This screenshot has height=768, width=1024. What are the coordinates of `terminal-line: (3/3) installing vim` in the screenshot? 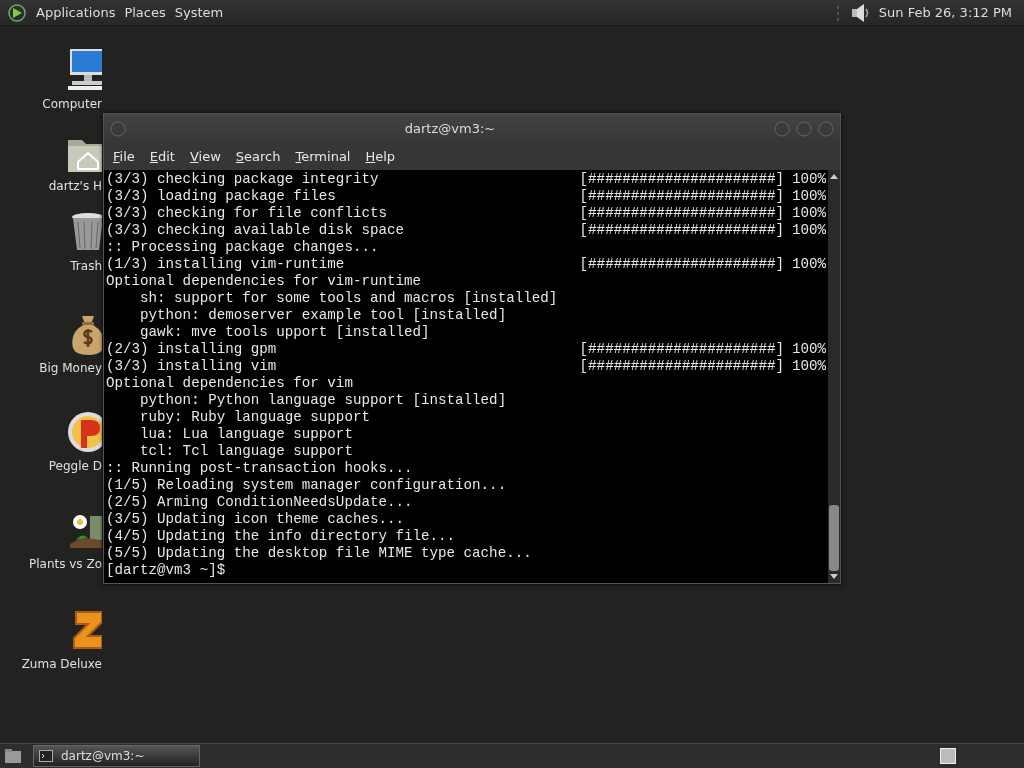 It's located at (192, 366).